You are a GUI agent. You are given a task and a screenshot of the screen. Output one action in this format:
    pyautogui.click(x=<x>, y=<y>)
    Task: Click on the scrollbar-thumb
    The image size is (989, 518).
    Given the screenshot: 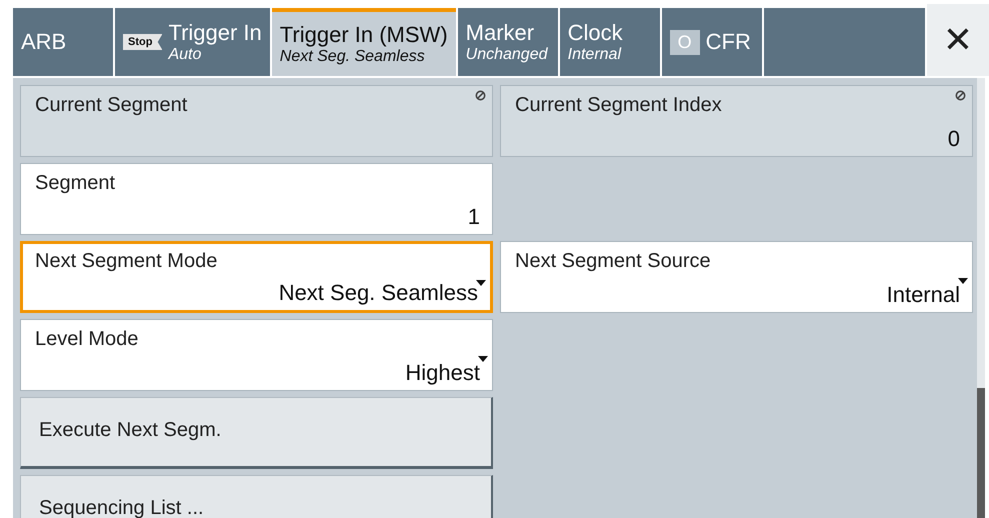 What is the action you would take?
    pyautogui.click(x=981, y=453)
    